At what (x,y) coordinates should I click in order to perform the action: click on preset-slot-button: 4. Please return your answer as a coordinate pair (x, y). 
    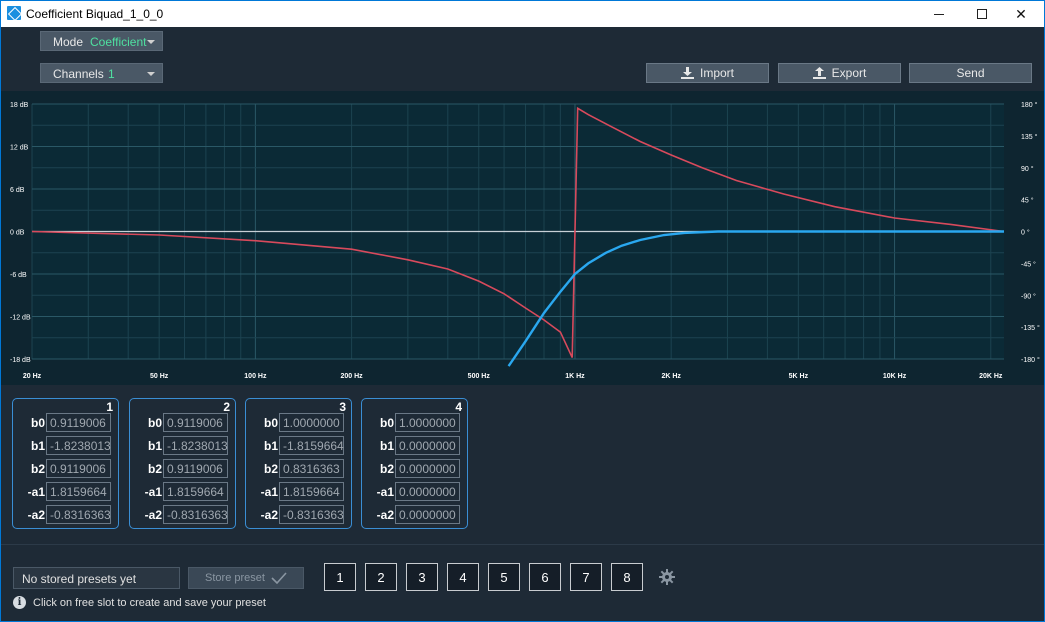
    Looking at the image, I should click on (463, 577).